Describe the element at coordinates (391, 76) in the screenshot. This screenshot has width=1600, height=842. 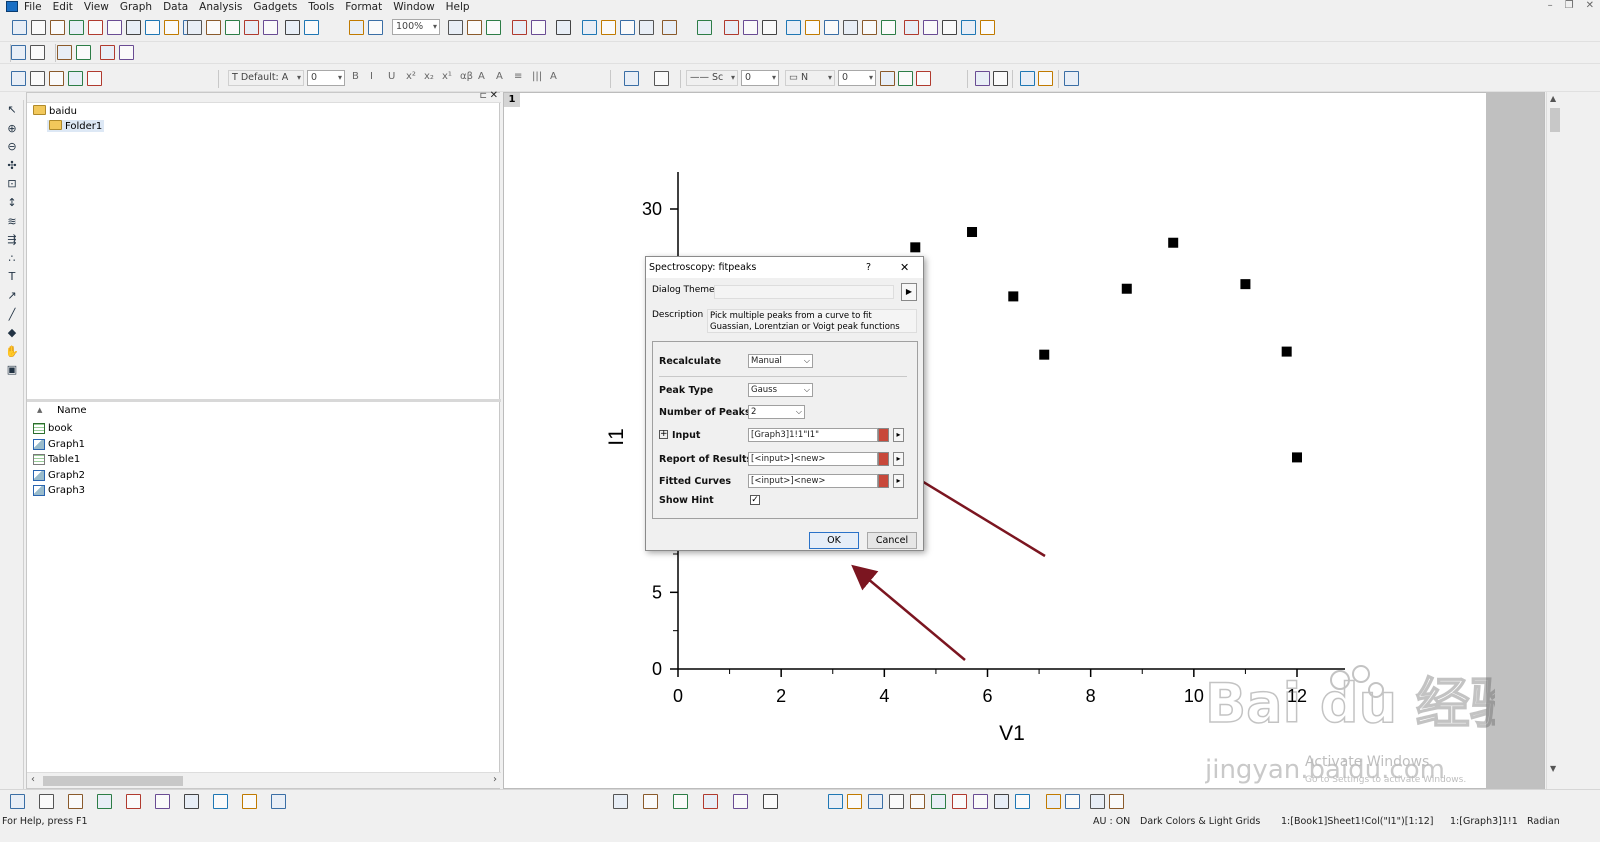
I see `format-text-icon: U` at that location.